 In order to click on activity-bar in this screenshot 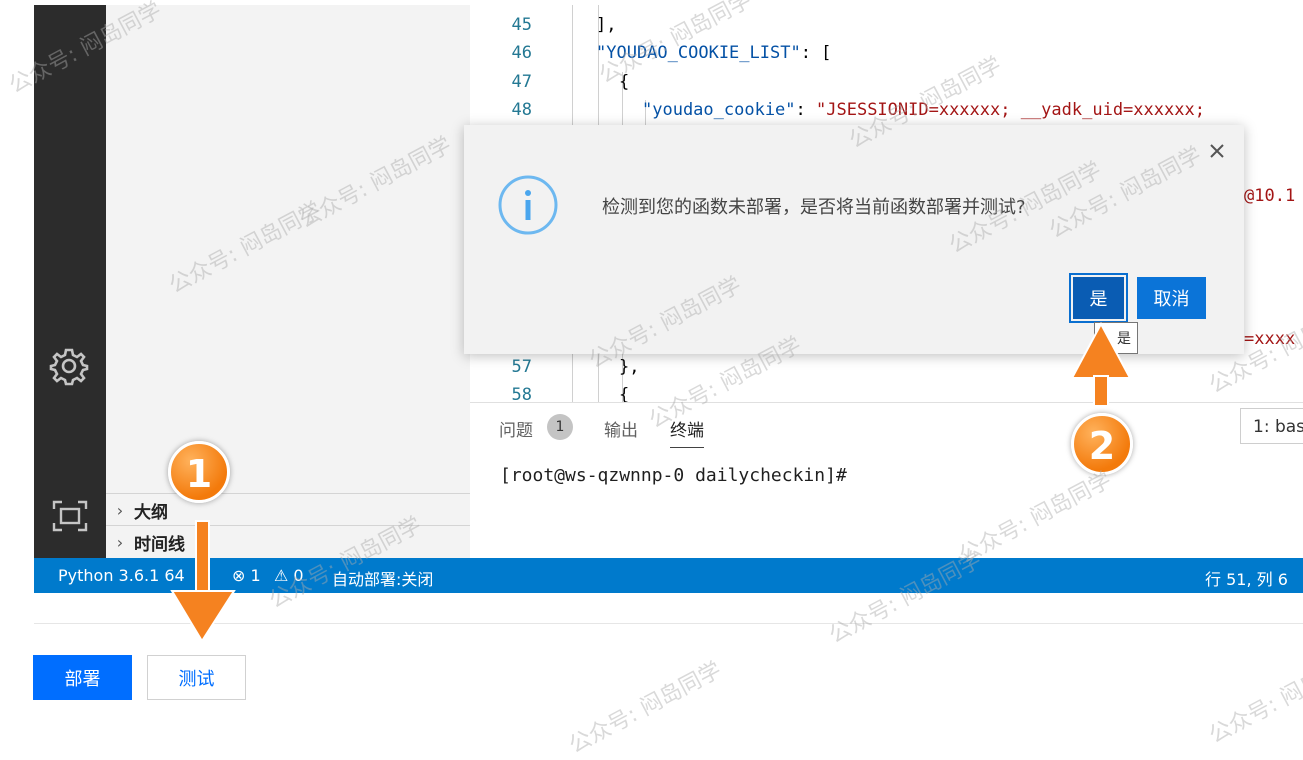, I will do `click(70, 281)`.